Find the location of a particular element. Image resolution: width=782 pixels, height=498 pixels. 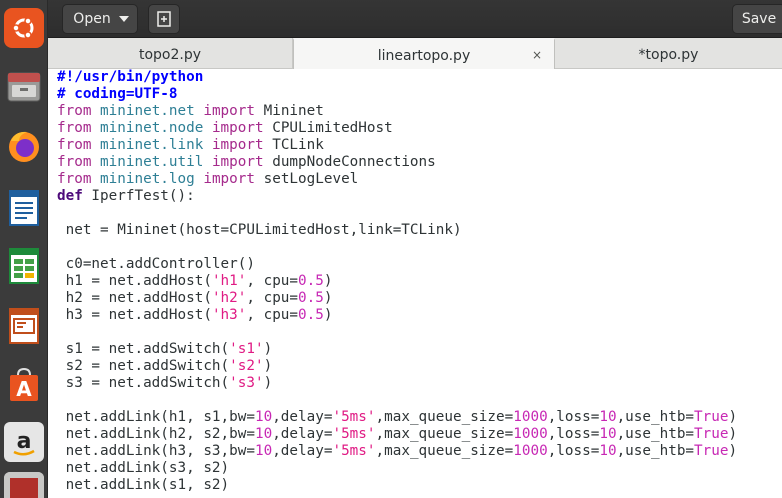

code-token: 'h3' is located at coordinates (229, 315).